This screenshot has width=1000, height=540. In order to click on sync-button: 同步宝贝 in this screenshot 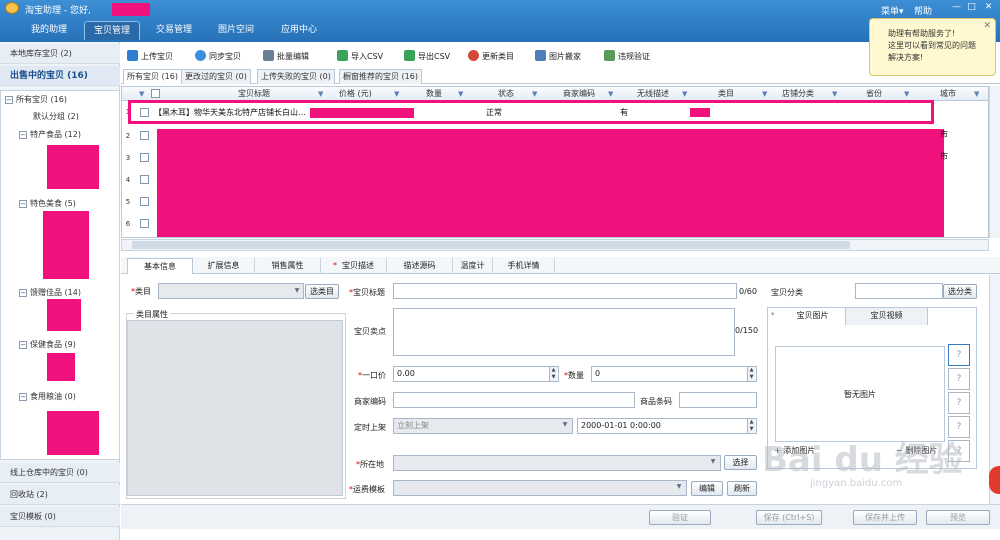, I will do `click(218, 57)`.